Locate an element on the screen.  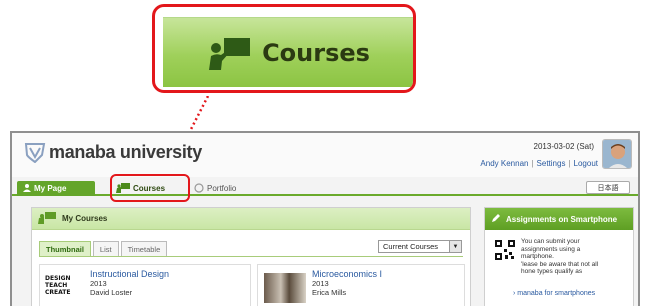
smartphone-header: Assignments on Smartphone is located at coordinates (559, 219).